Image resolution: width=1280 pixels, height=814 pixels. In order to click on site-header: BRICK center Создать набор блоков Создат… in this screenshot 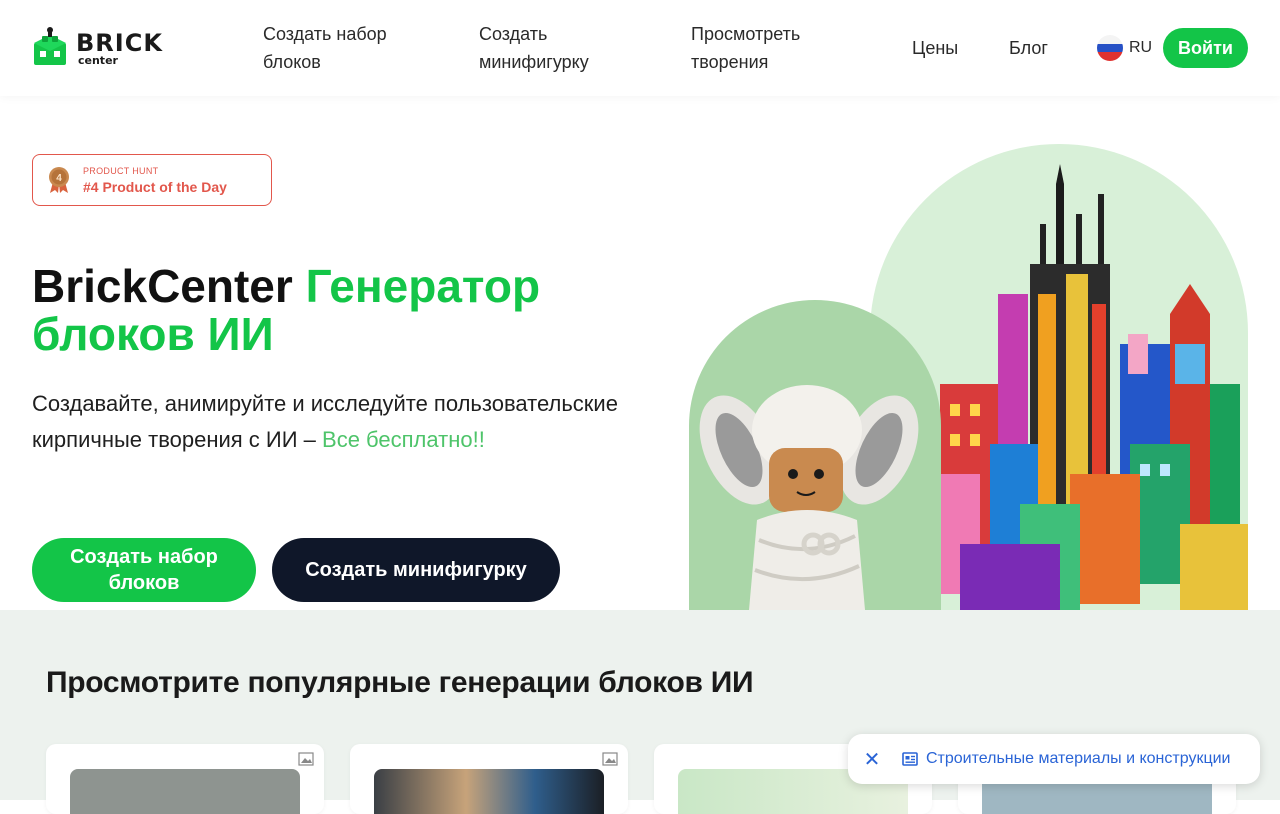, I will do `click(640, 48)`.